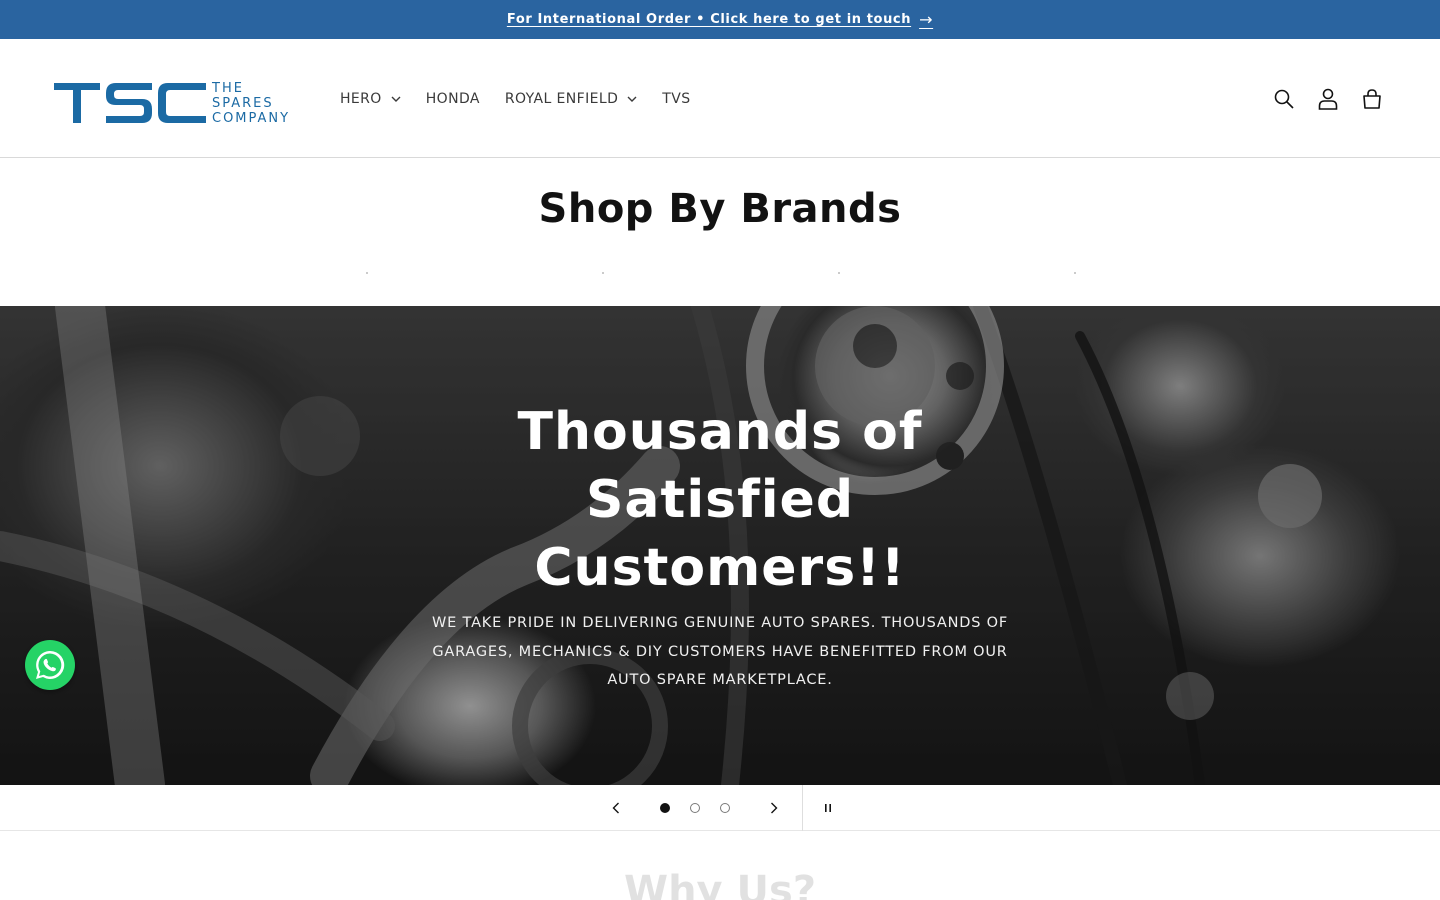 The height and width of the screenshot is (900, 1440). I want to click on logo-tagline: THE SPARES COMPANY, so click(251, 103).